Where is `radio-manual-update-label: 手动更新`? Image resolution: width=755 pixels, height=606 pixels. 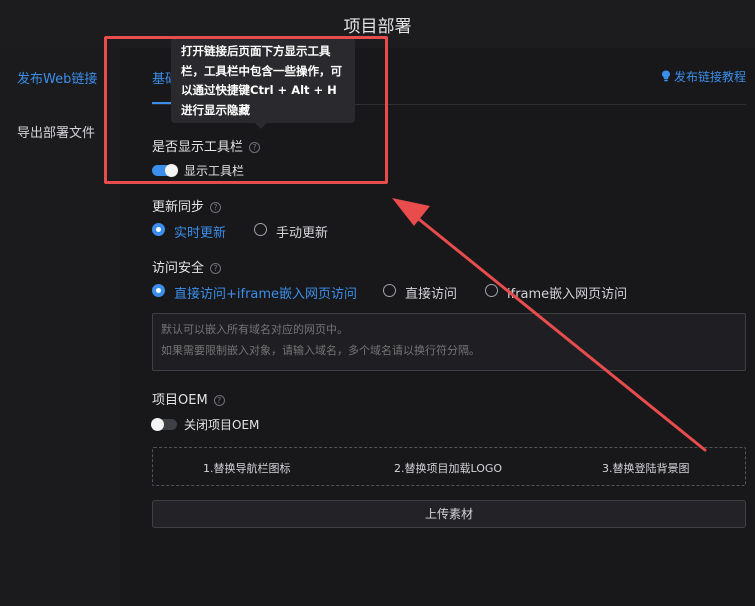
radio-manual-update-label: 手动更新 is located at coordinates (302, 231).